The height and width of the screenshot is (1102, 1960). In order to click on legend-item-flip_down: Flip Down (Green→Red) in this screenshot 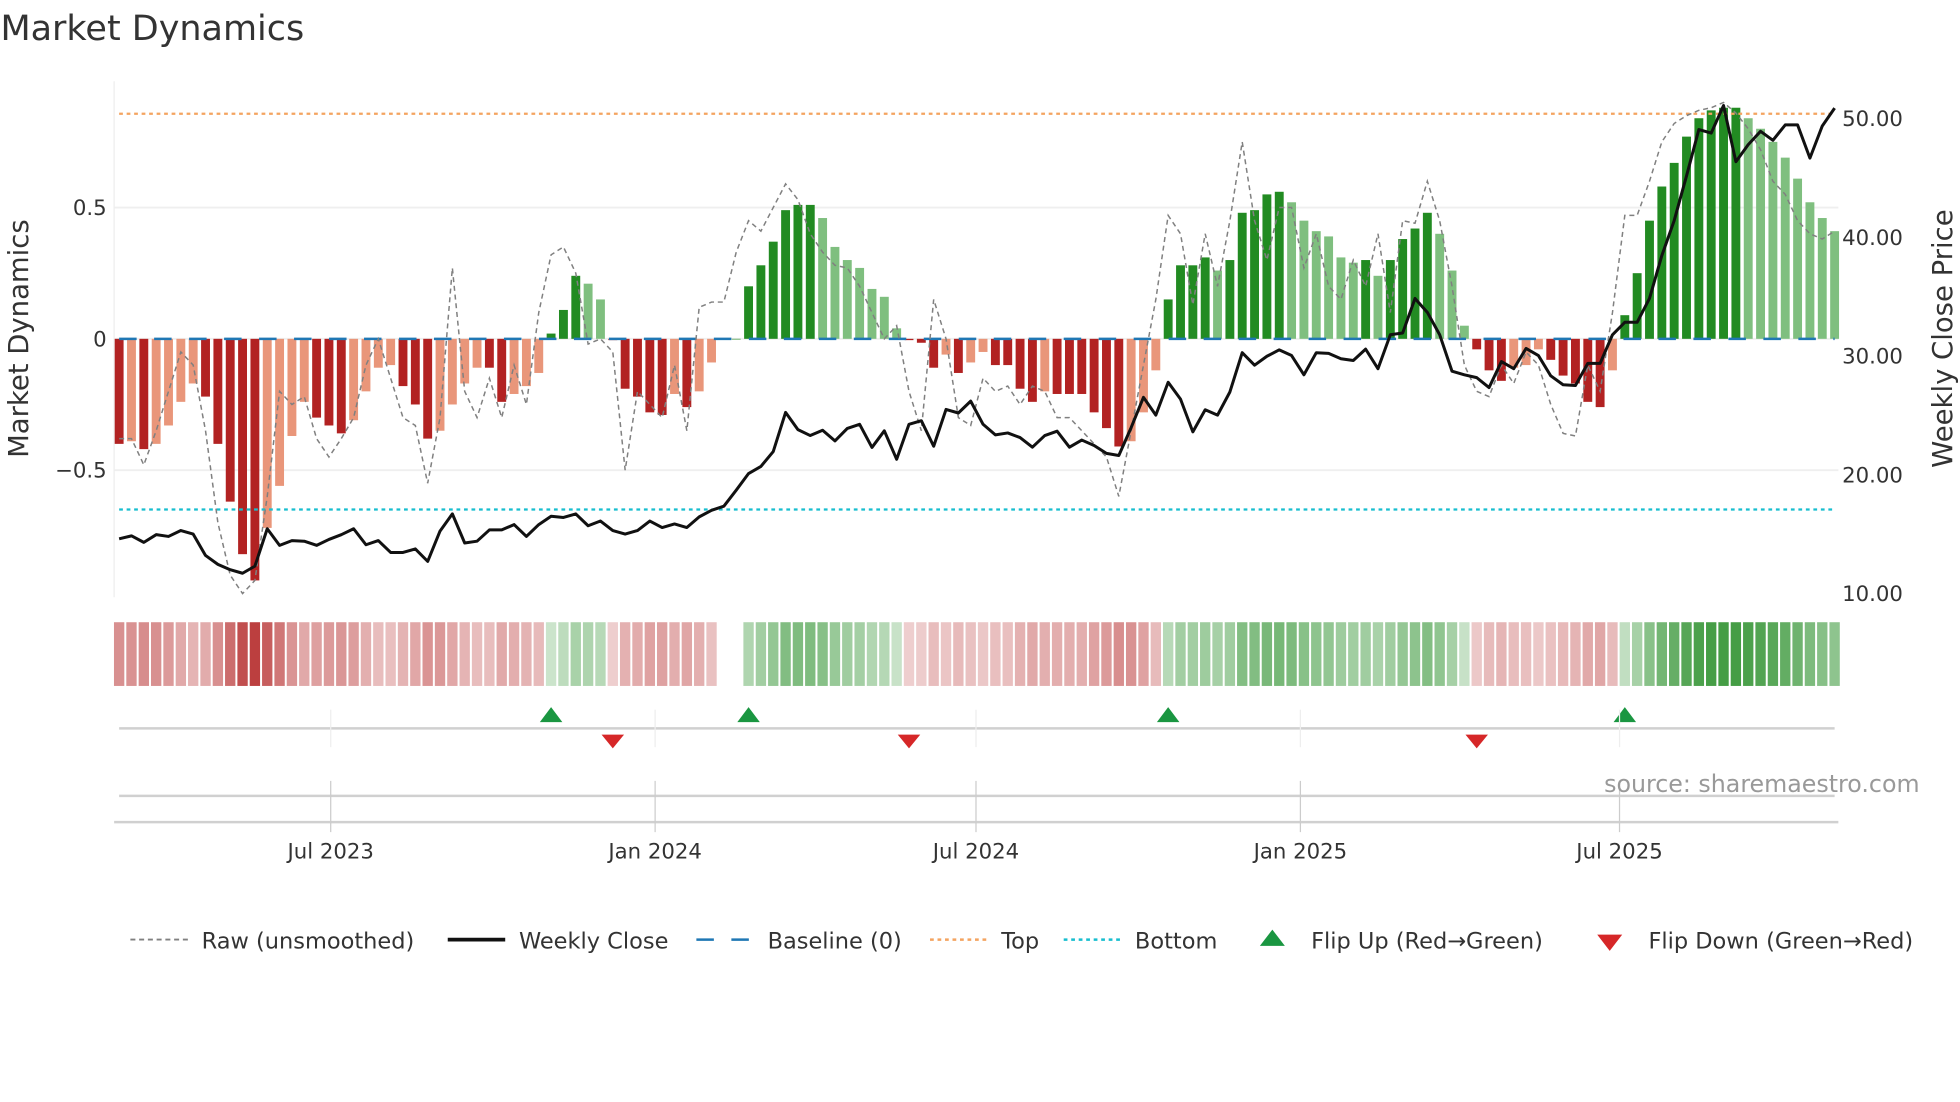, I will do `click(1755, 941)`.